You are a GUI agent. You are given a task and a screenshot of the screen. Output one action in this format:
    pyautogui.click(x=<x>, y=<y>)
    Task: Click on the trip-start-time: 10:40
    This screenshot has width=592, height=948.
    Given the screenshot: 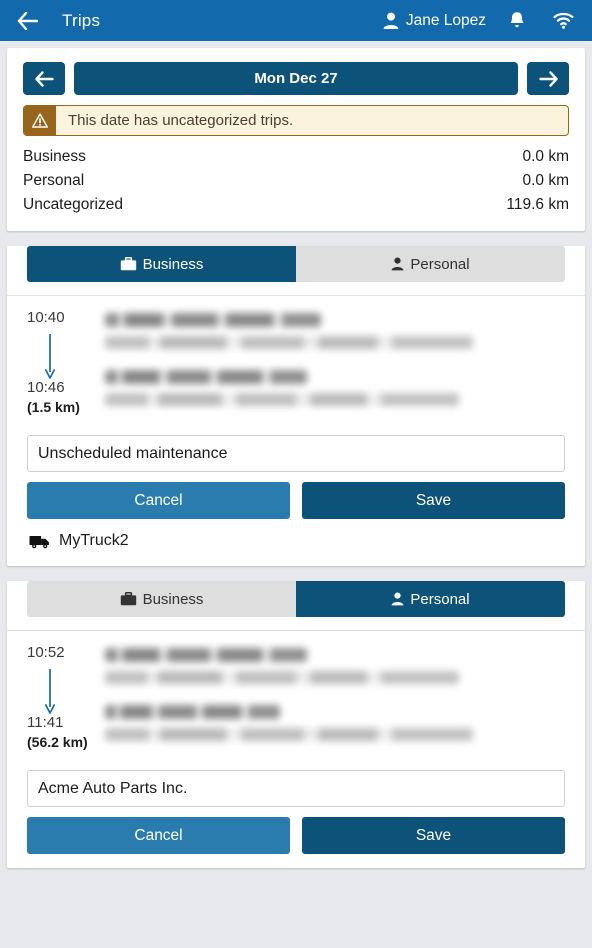 What is the action you would take?
    pyautogui.click(x=46, y=317)
    